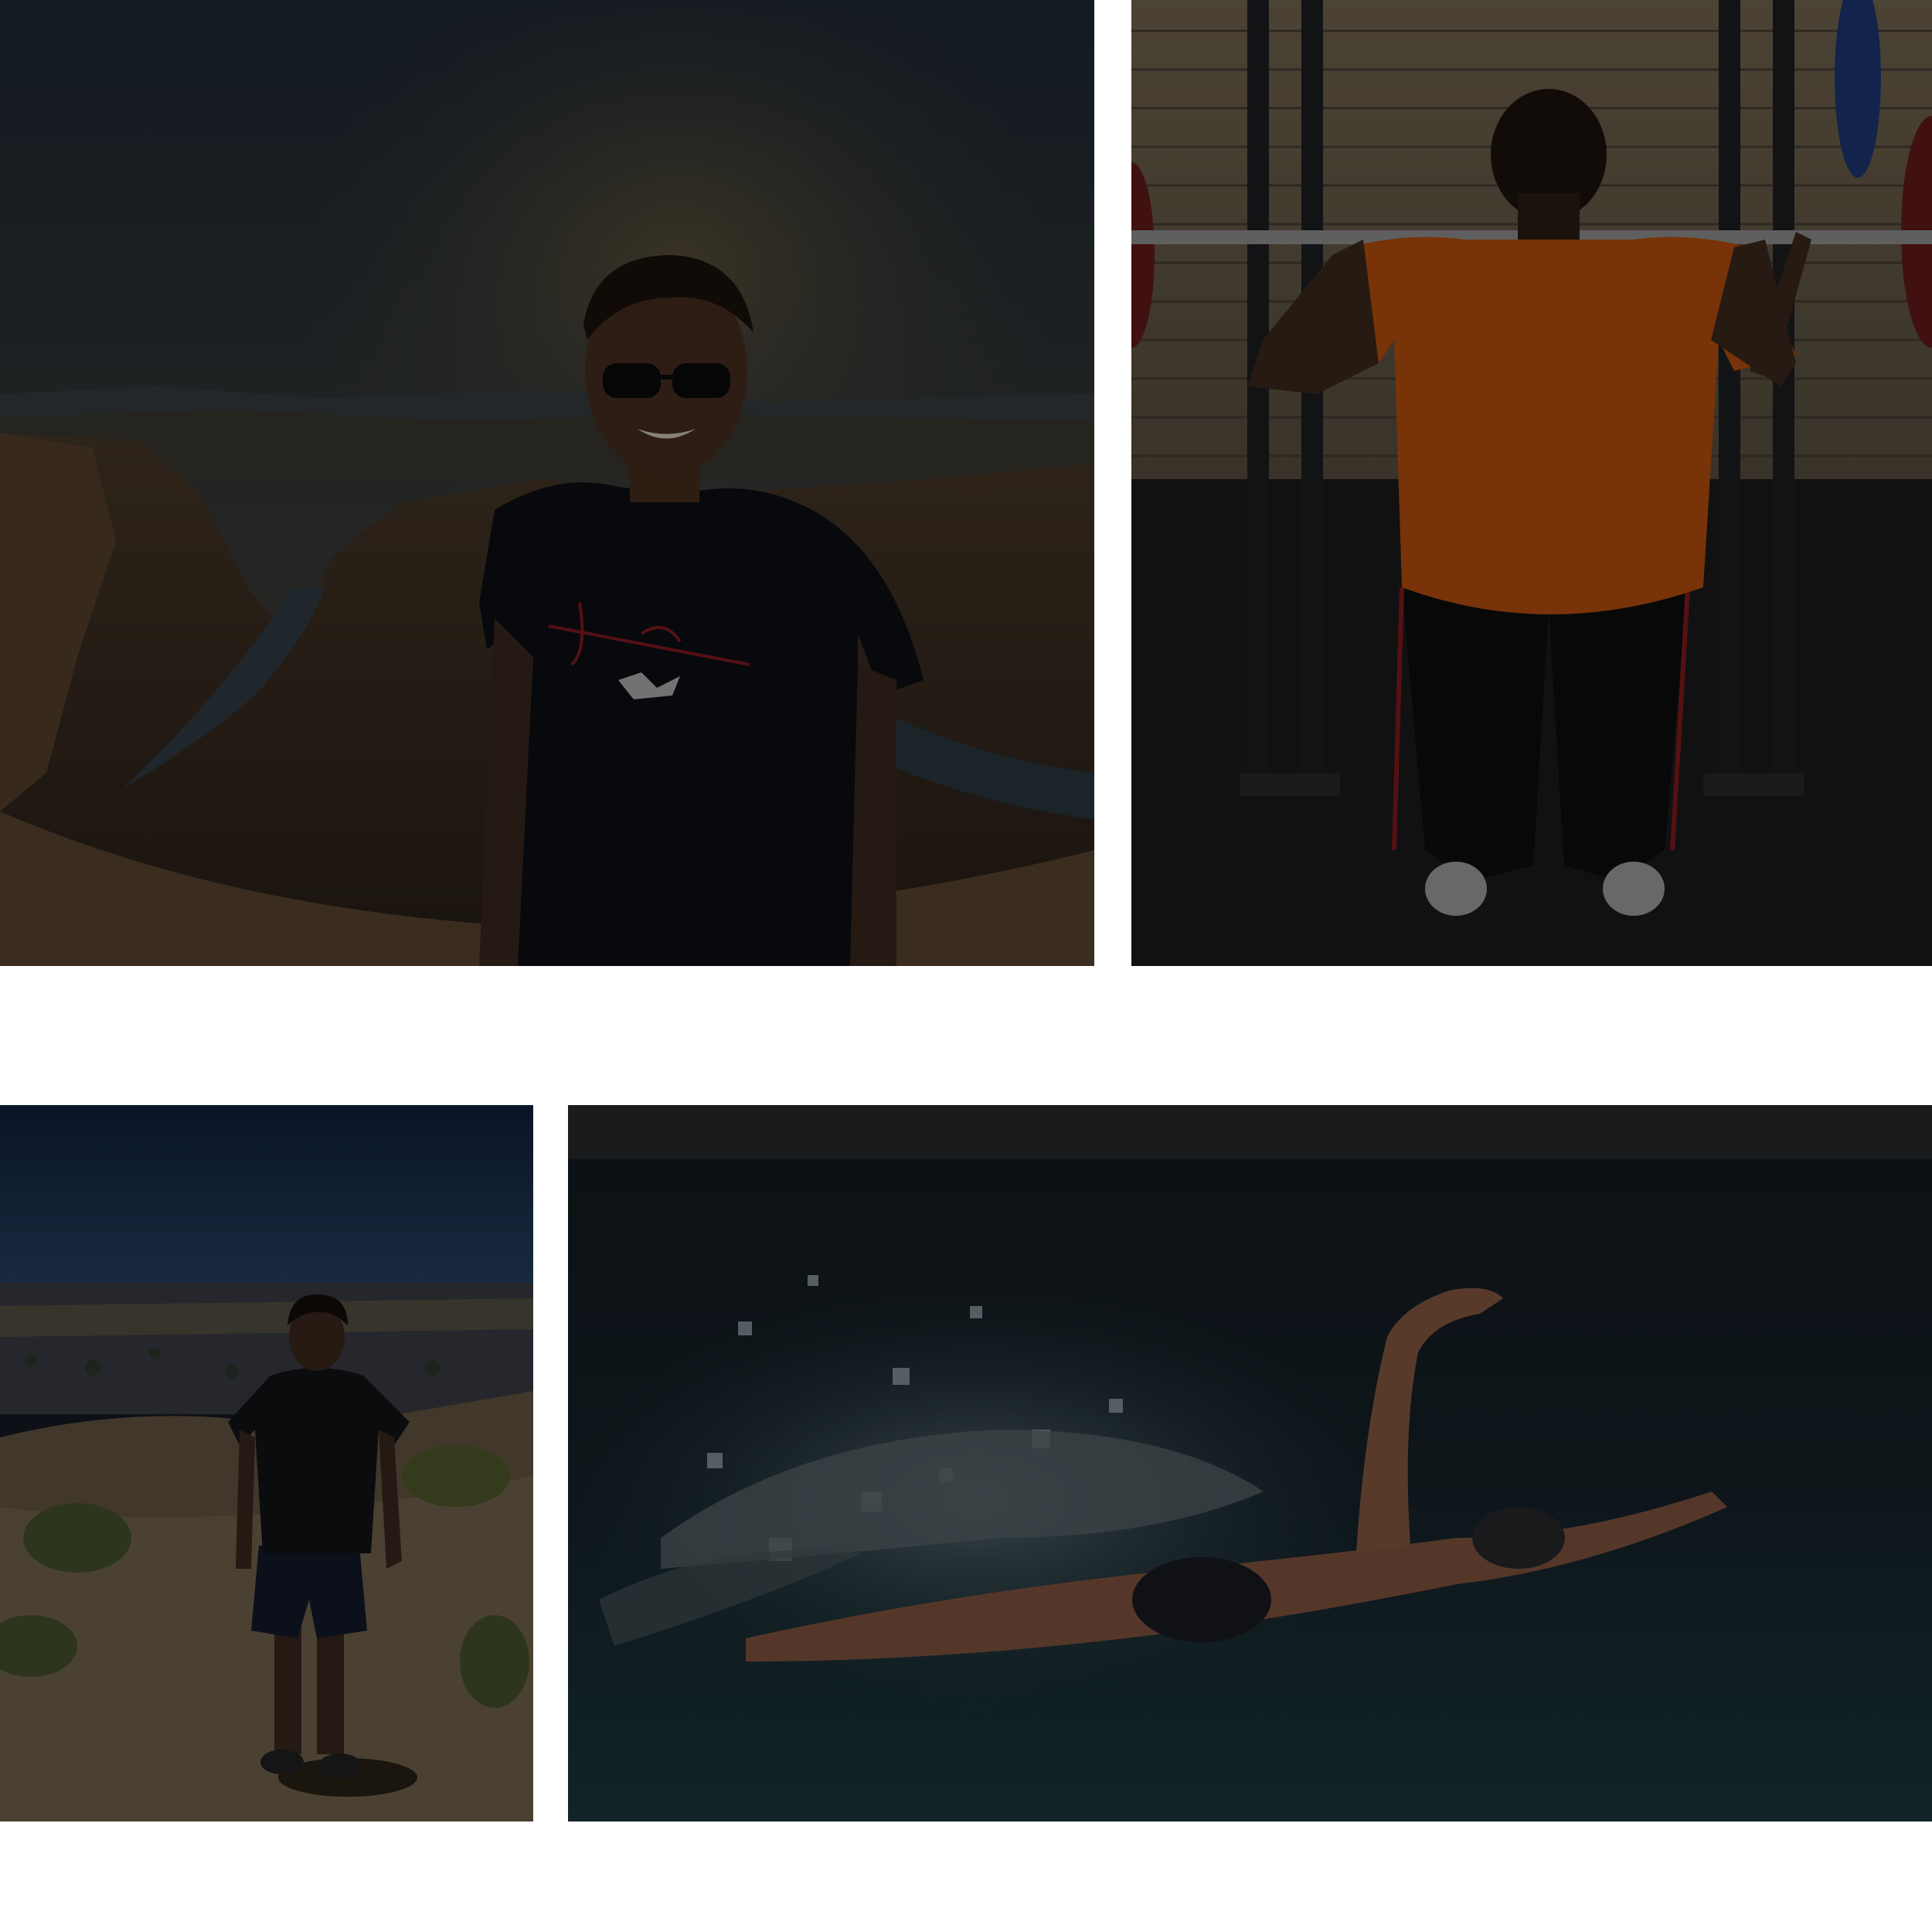 This screenshot has height=1932, width=1932. I want to click on photo-hike, so click(266, 1463).